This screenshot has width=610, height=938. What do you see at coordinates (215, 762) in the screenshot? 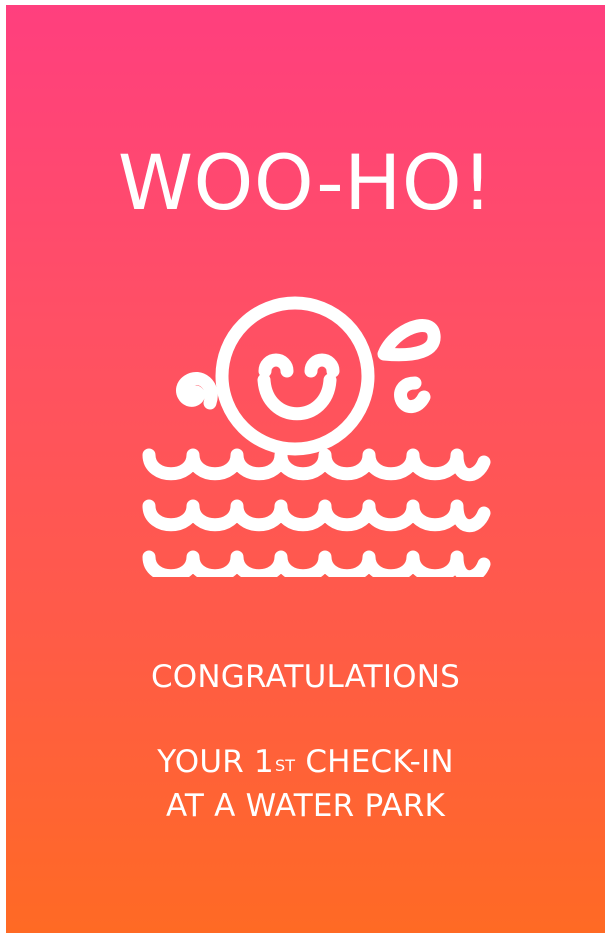
I see `message-prefix: YOUR 1` at bounding box center [215, 762].